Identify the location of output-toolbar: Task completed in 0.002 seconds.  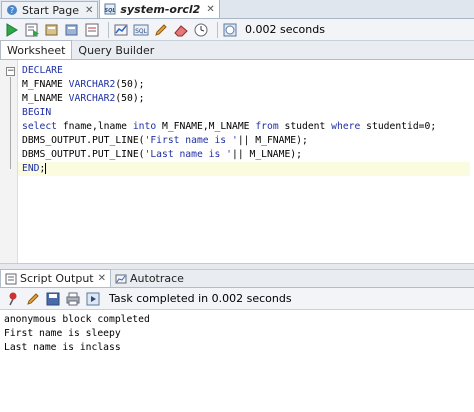
(237, 299).